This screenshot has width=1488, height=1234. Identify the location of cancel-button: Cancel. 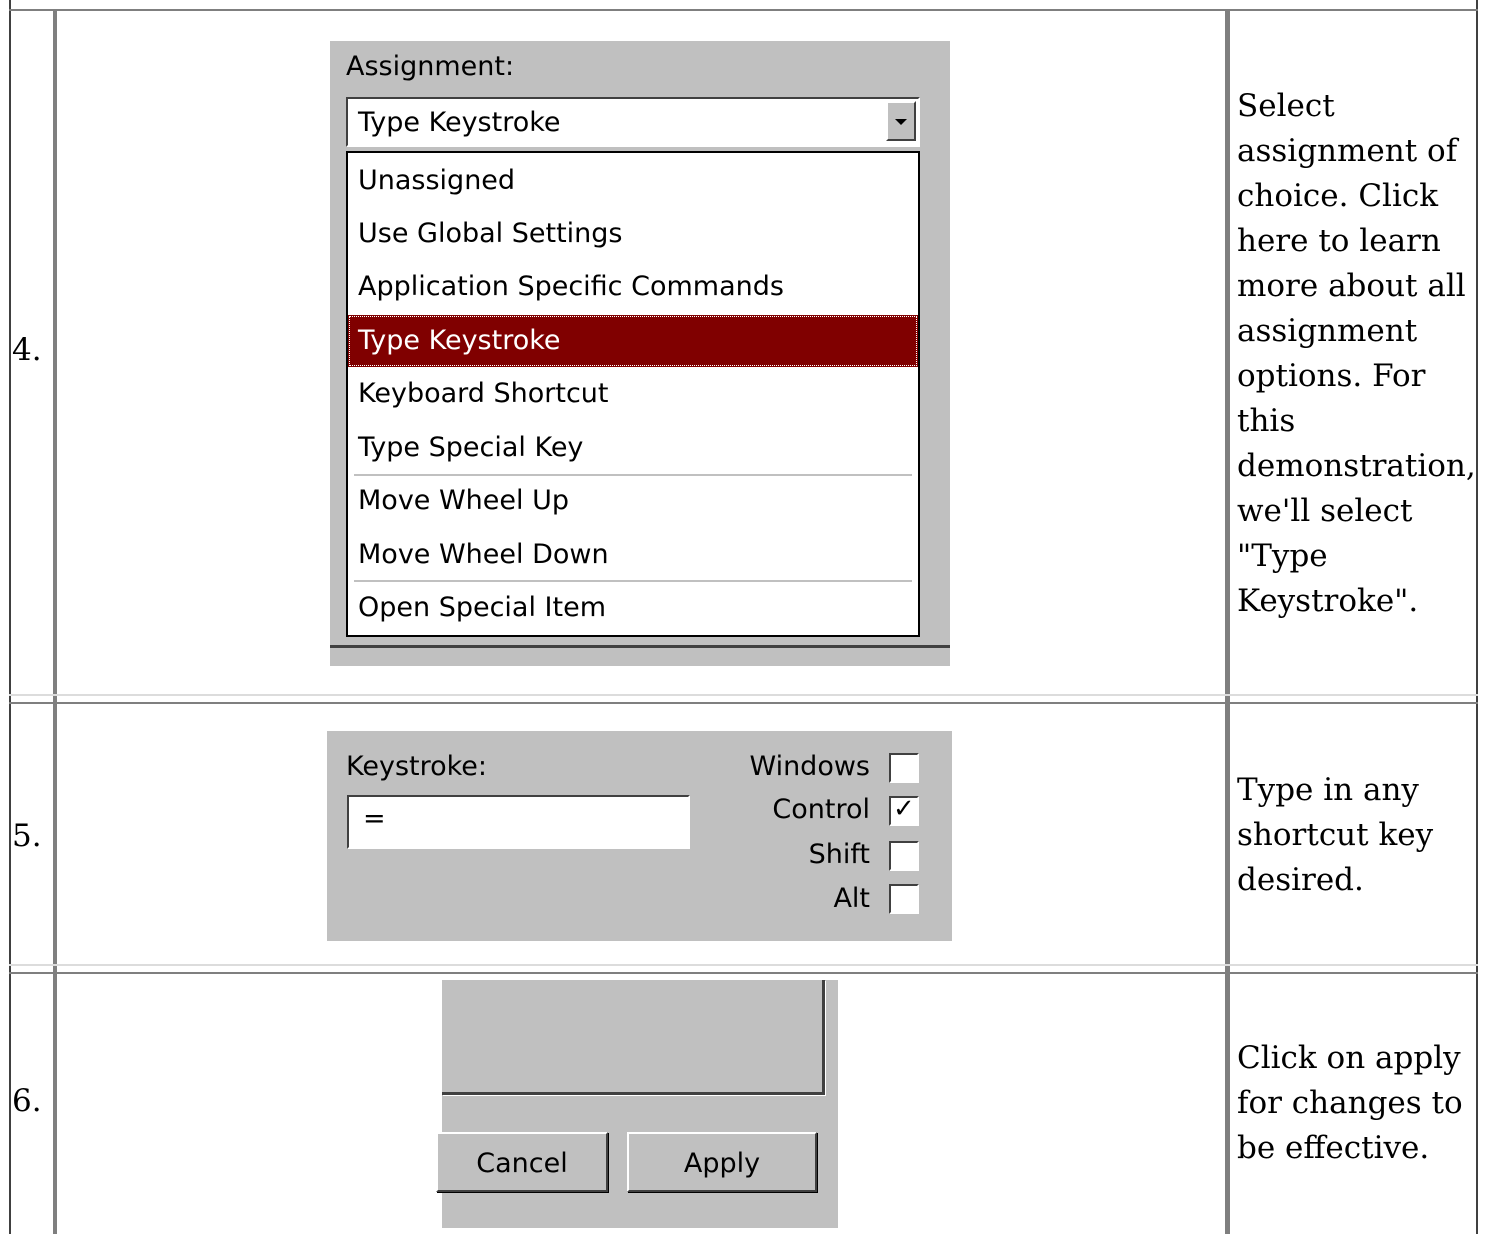
(522, 1162).